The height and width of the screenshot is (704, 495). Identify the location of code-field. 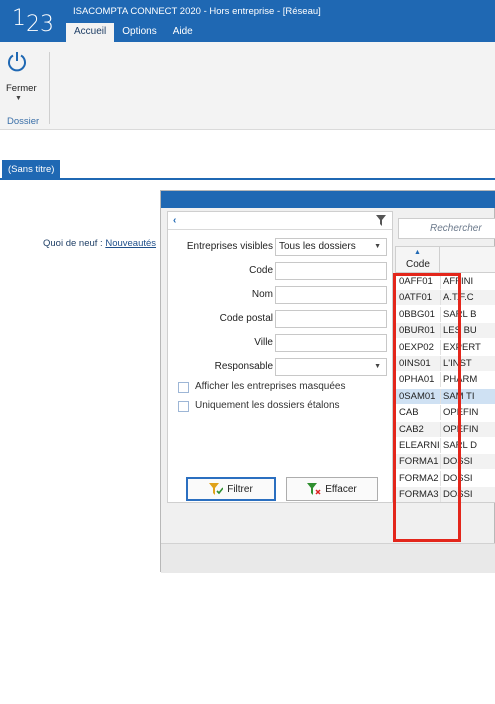
(331, 271).